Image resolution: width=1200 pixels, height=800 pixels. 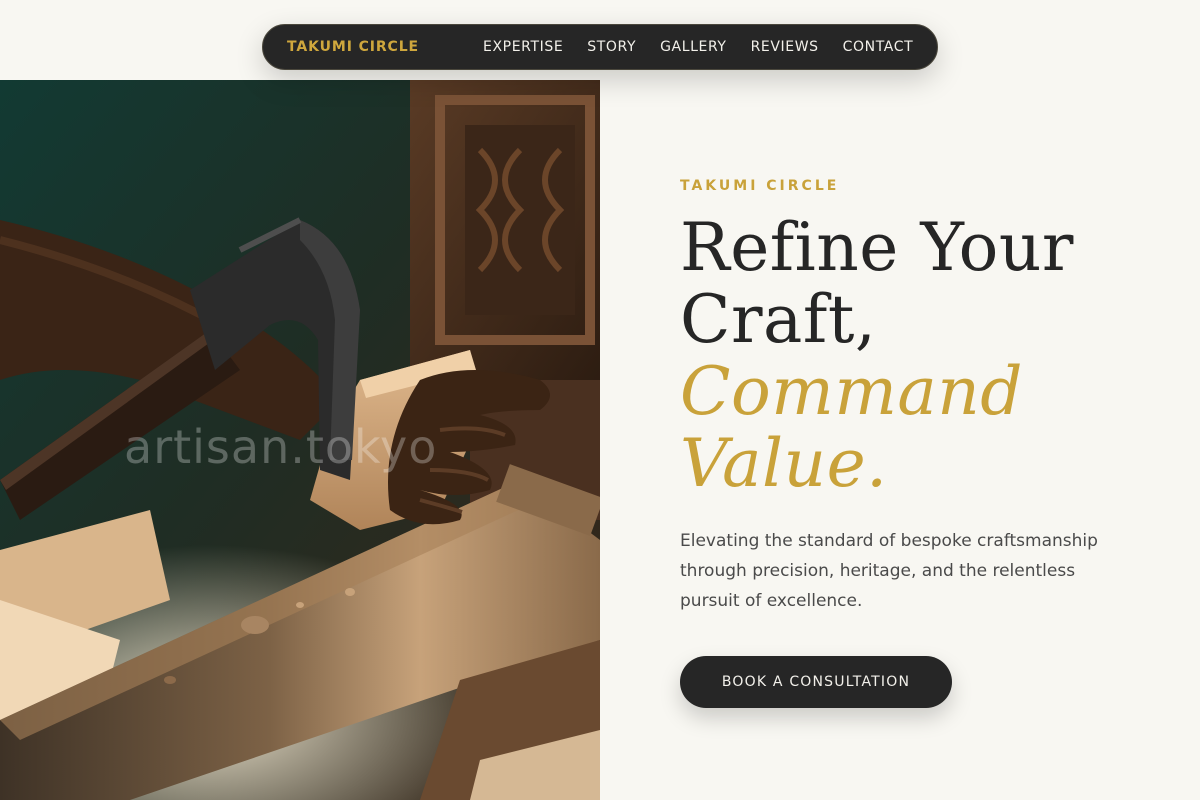 I want to click on image-watermark: artisan.tokyo, so click(x=281, y=447).